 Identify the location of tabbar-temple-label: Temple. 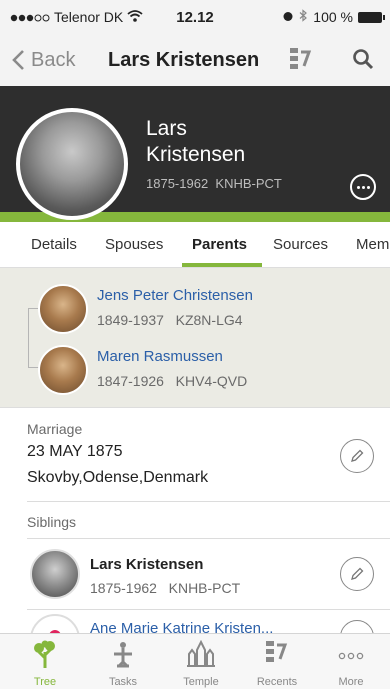
(201, 682).